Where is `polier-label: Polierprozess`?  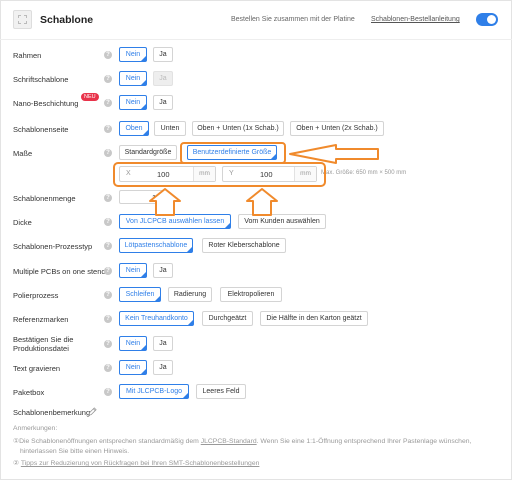 polier-label: Polierprozess is located at coordinates (36, 295).